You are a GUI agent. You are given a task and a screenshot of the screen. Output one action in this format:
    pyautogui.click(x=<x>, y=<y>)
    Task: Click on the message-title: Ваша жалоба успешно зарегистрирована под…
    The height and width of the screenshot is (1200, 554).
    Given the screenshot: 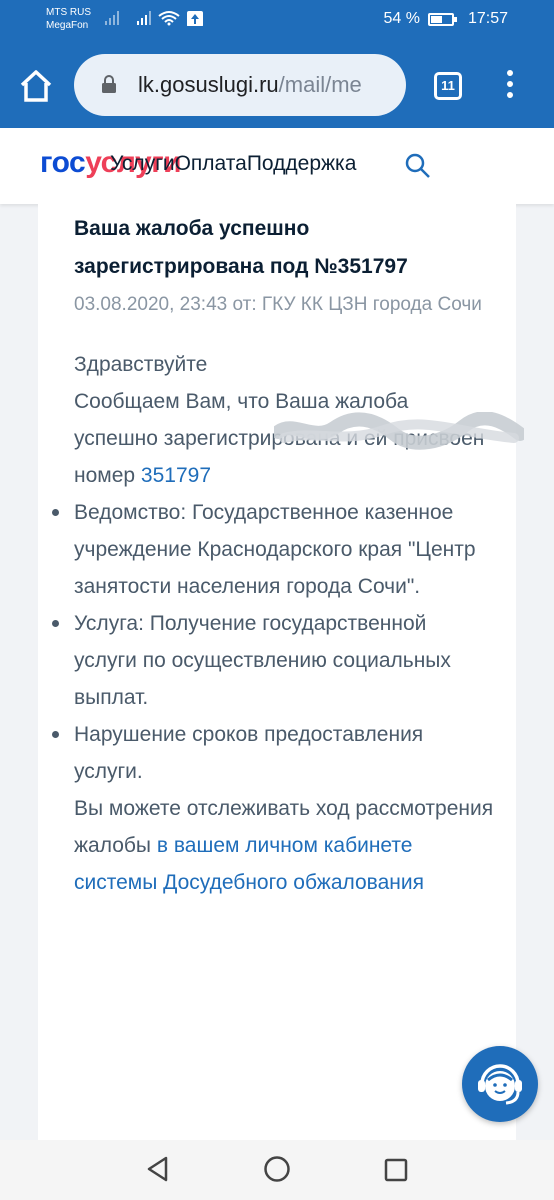 What is the action you would take?
    pyautogui.click(x=241, y=247)
    